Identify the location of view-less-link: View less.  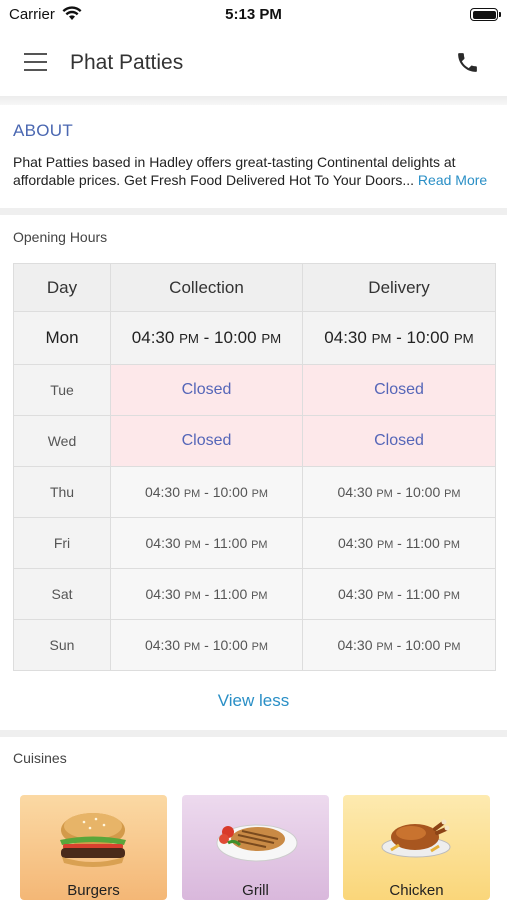
(253, 701).